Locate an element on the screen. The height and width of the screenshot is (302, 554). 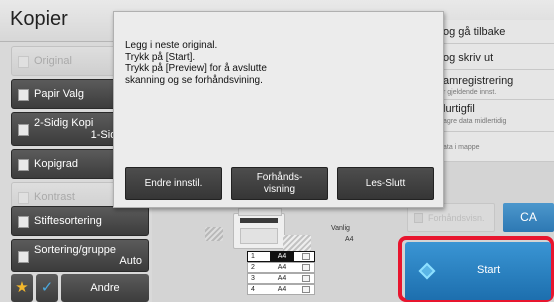
print-action-button: og skriv ut is located at coordinates (490, 57).